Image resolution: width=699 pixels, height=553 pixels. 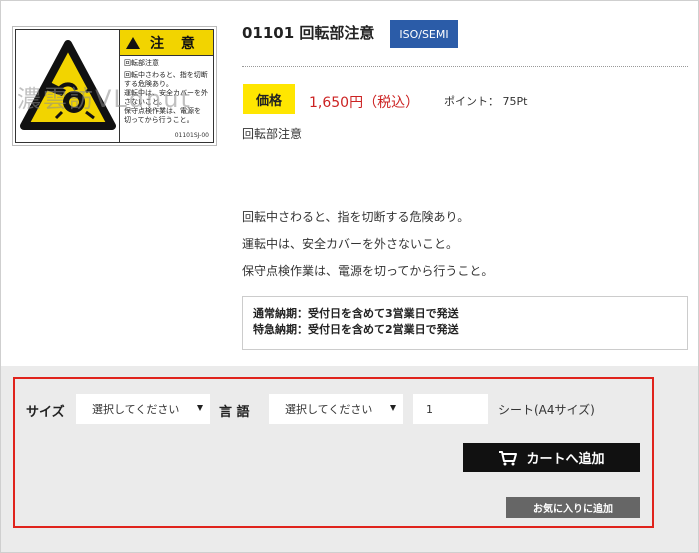 I want to click on product-subtitle: 回転部注意, so click(x=272, y=134).